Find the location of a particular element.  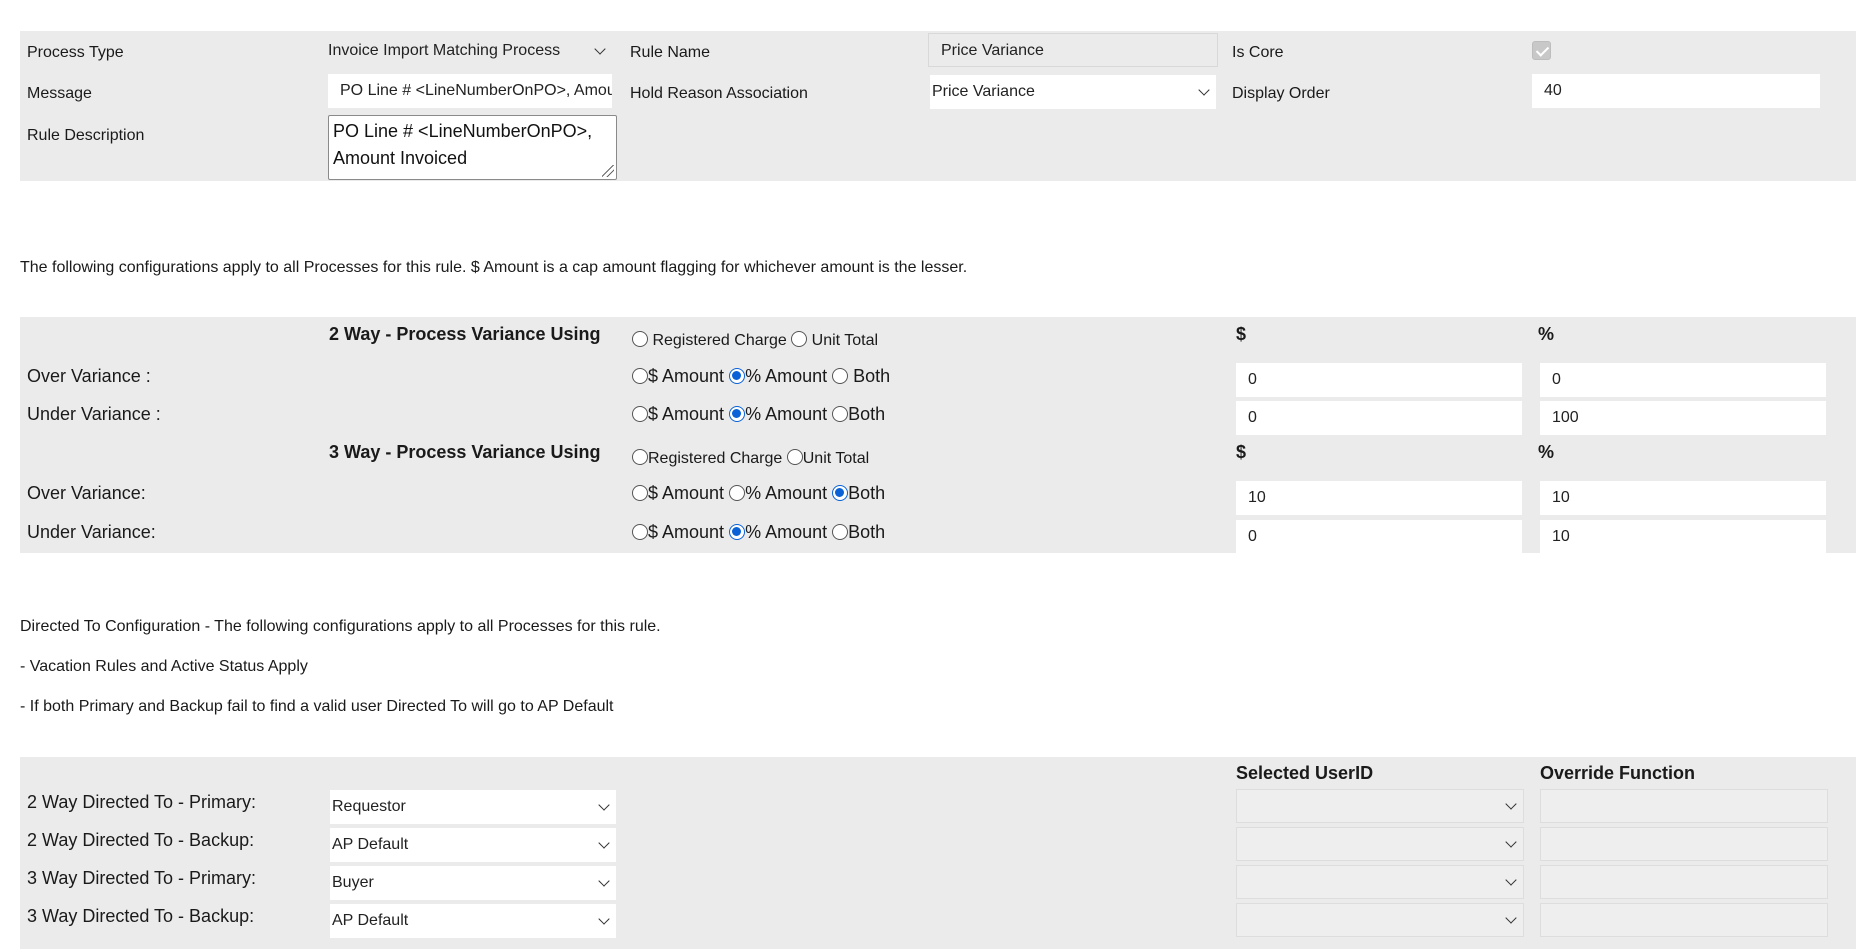

three-way-over-dollar-field: 10 is located at coordinates (1379, 498).